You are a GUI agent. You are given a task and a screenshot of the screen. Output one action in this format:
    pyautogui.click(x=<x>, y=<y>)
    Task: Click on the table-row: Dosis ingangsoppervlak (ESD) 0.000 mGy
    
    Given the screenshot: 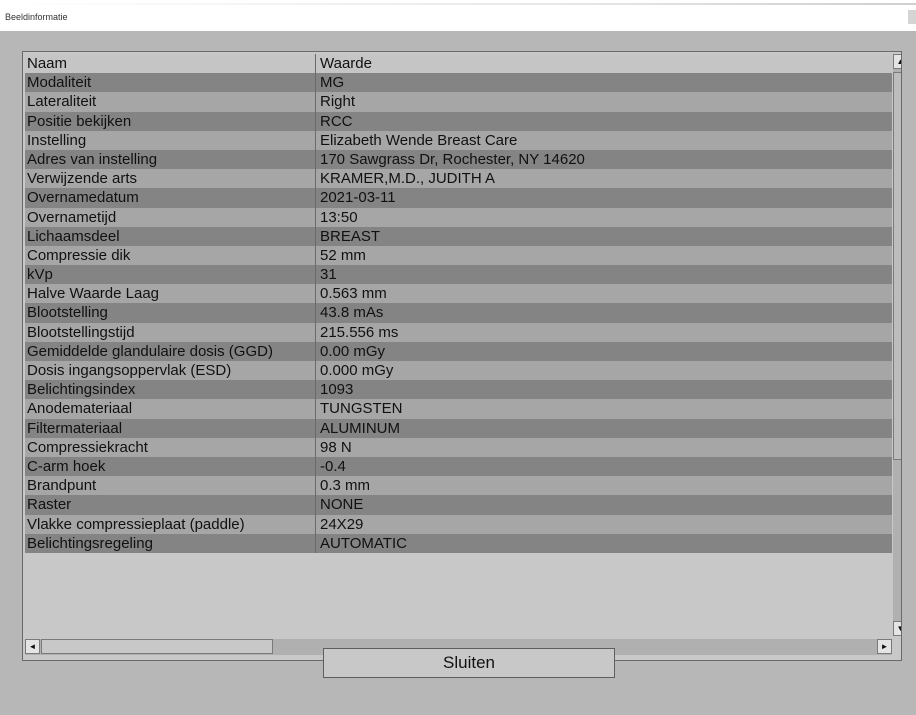 What is the action you would take?
    pyautogui.click(x=458, y=371)
    